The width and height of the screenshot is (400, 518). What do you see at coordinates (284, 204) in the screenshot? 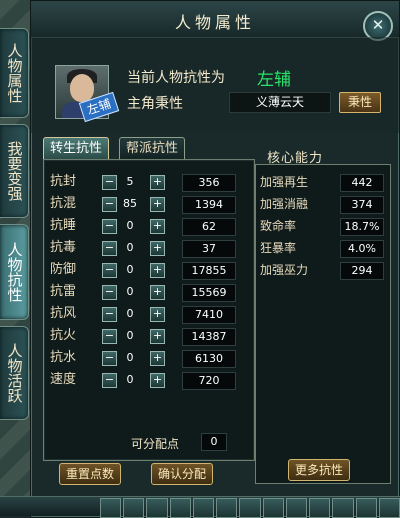
I see `core-label: 加强消融` at bounding box center [284, 204].